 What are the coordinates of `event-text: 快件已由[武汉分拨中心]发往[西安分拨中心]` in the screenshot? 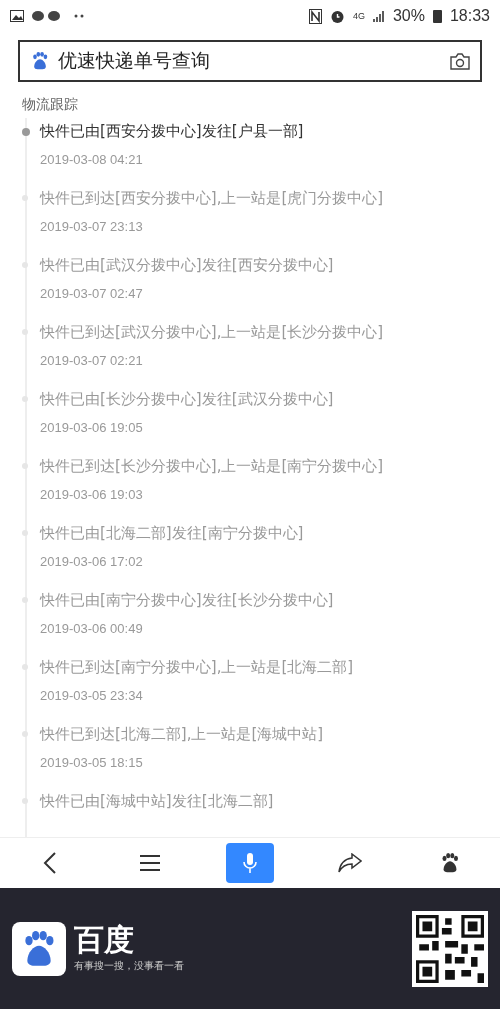 It's located at (187, 265).